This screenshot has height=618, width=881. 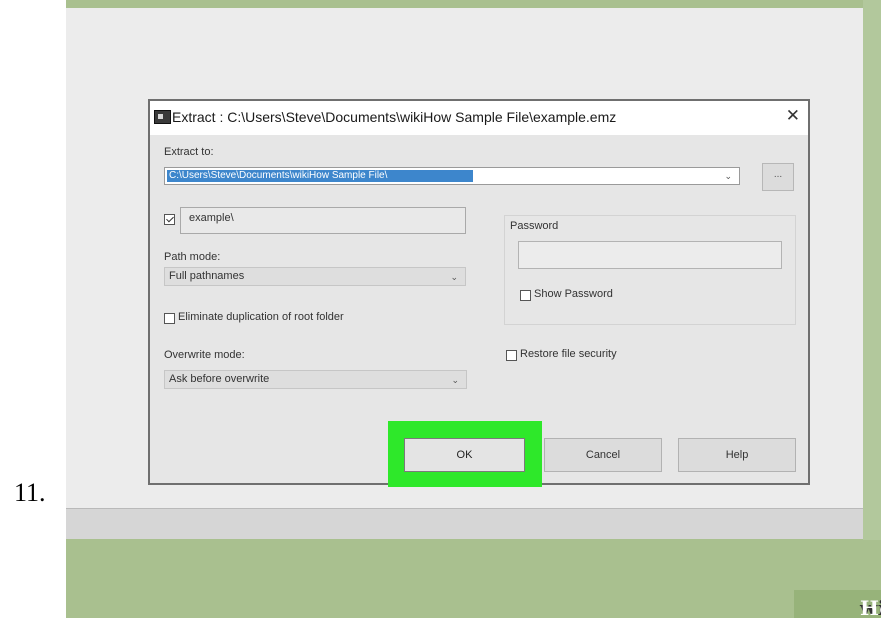 What do you see at coordinates (650, 255) in the screenshot?
I see `password-field` at bounding box center [650, 255].